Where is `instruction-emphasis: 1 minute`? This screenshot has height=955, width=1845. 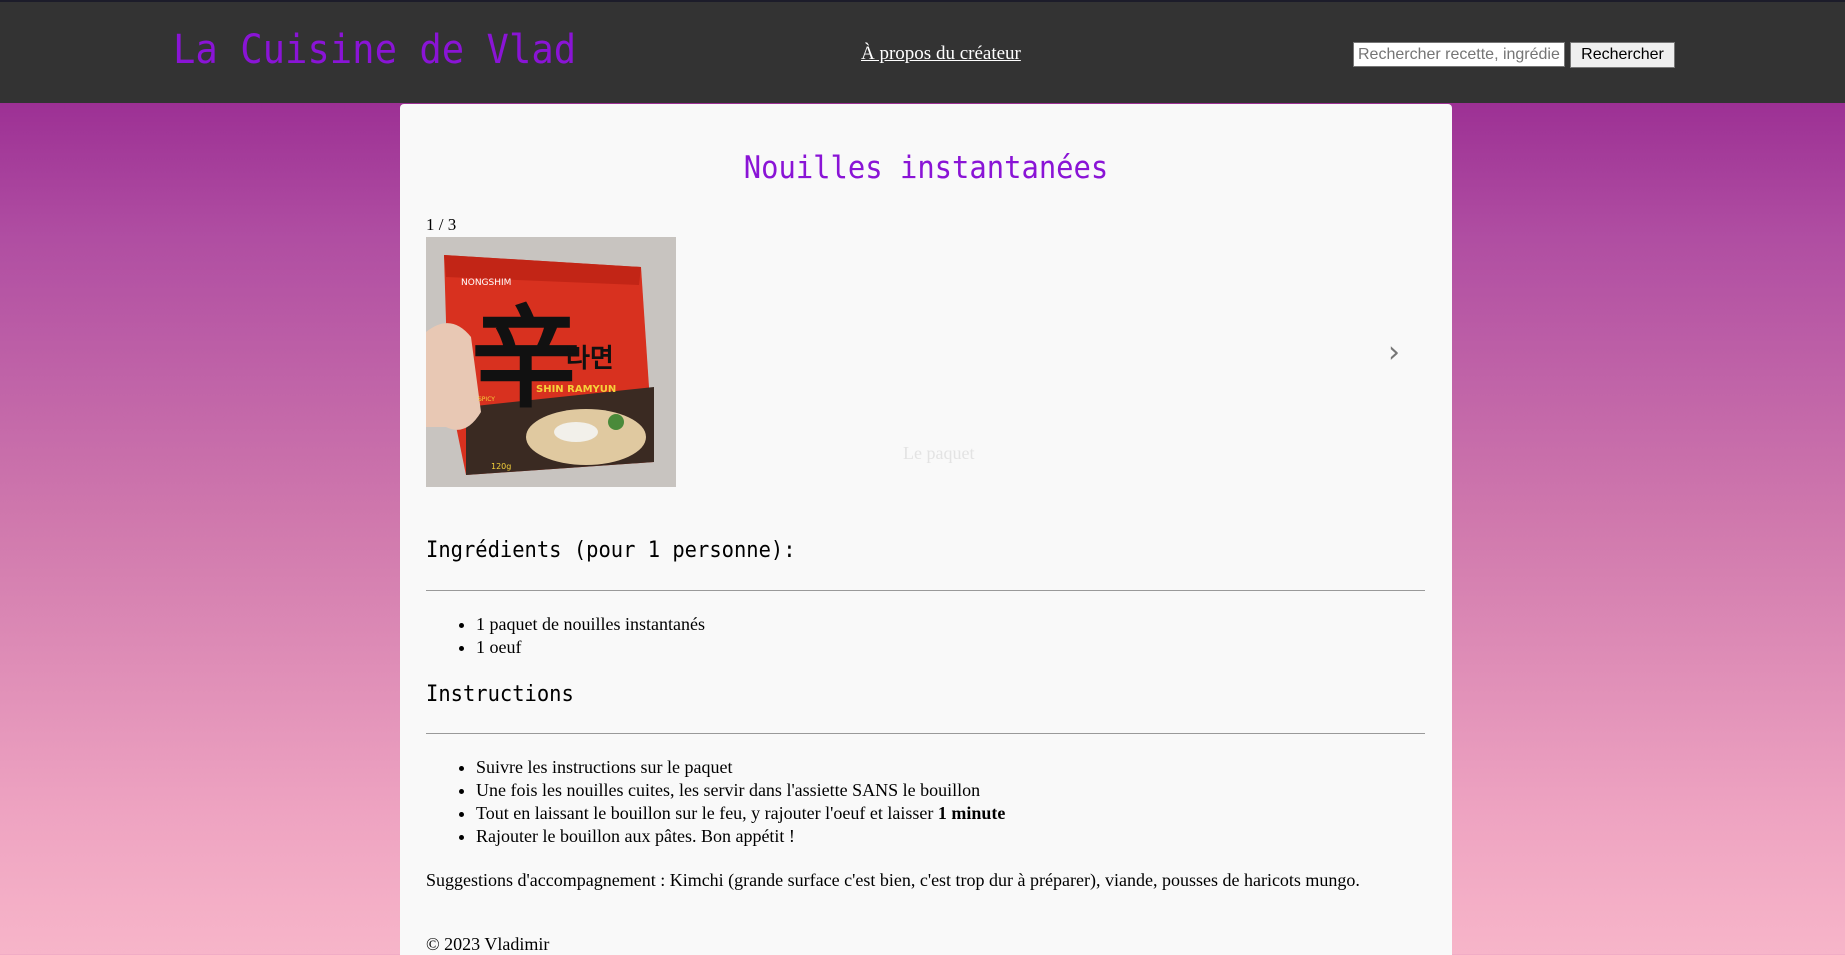 instruction-emphasis: 1 minute is located at coordinates (971, 813).